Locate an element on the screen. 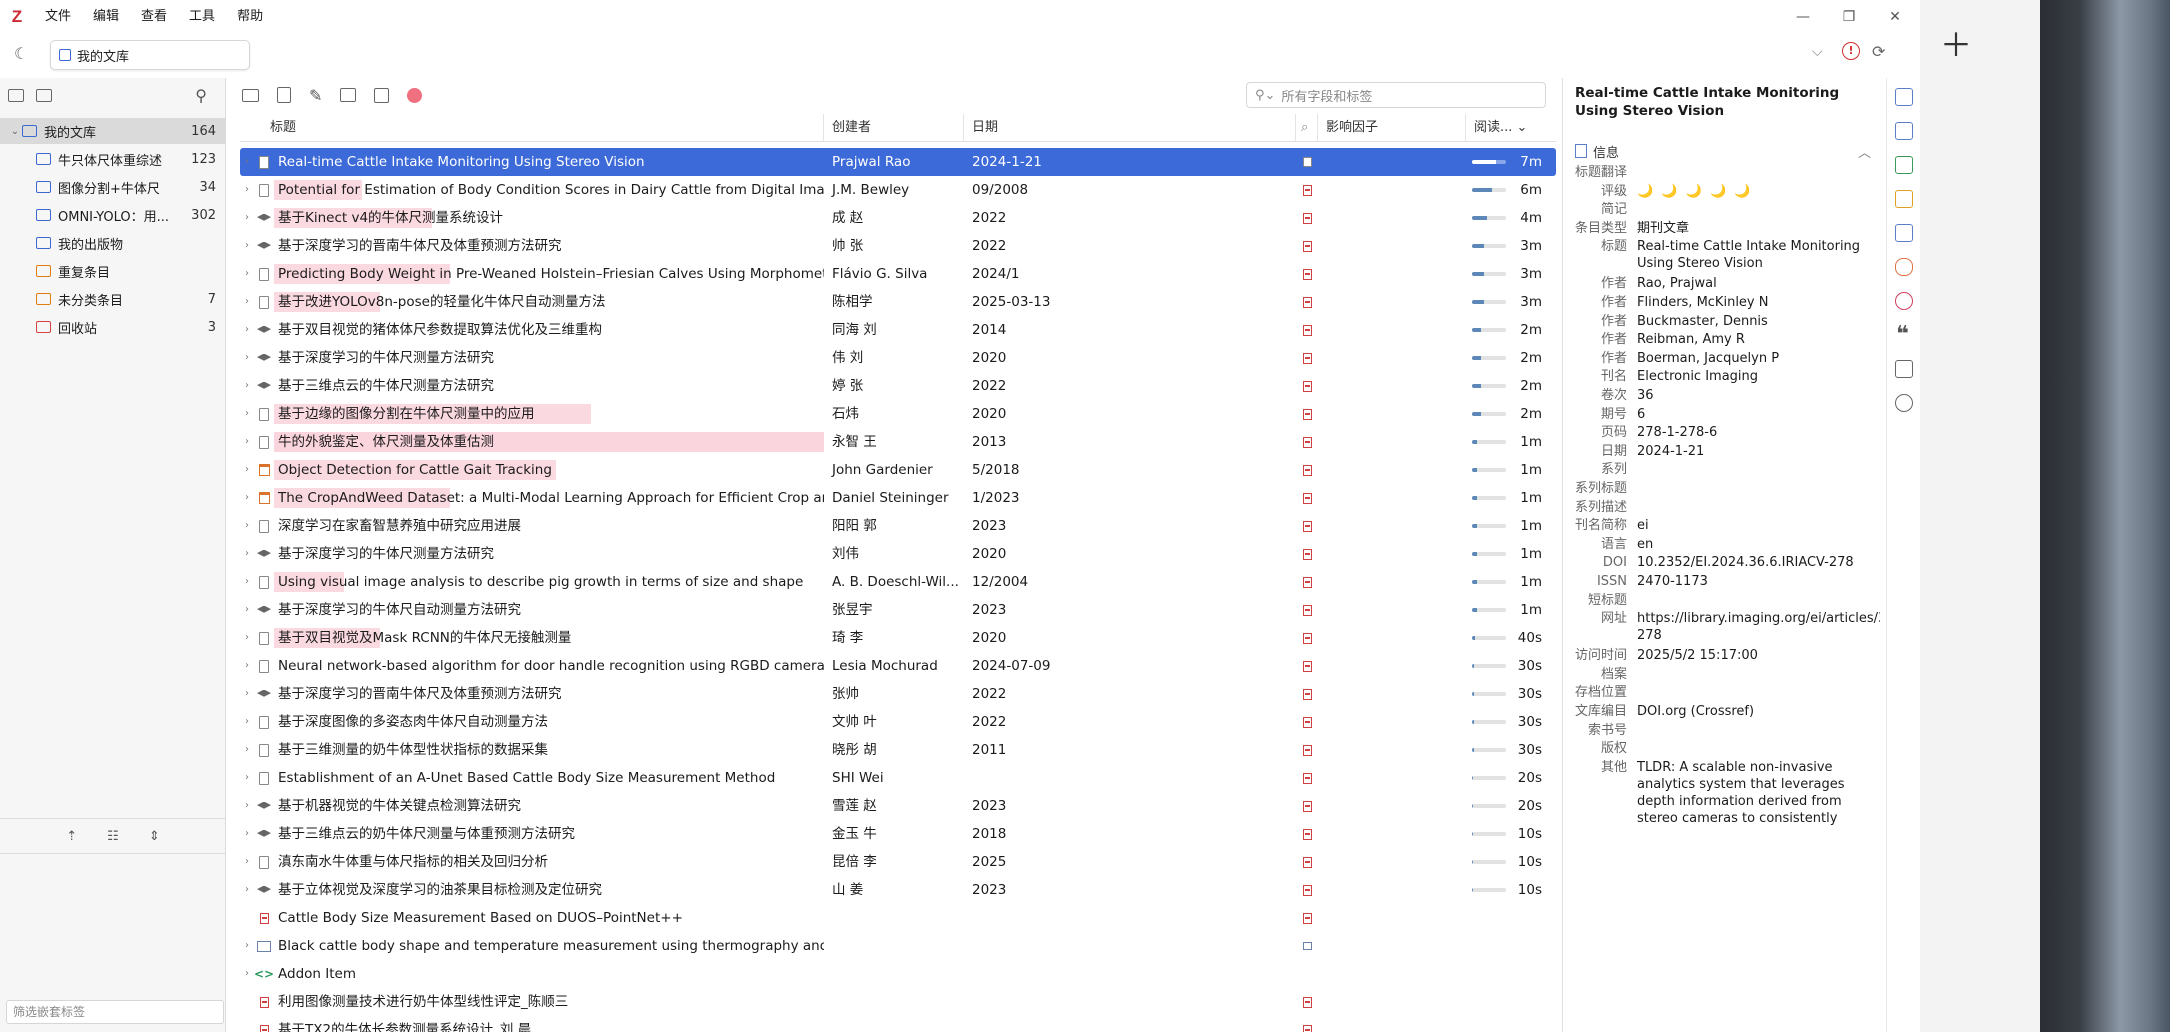 This screenshot has height=1032, width=2170. field-value: 2470-1173 is located at coordinates (1750, 581).